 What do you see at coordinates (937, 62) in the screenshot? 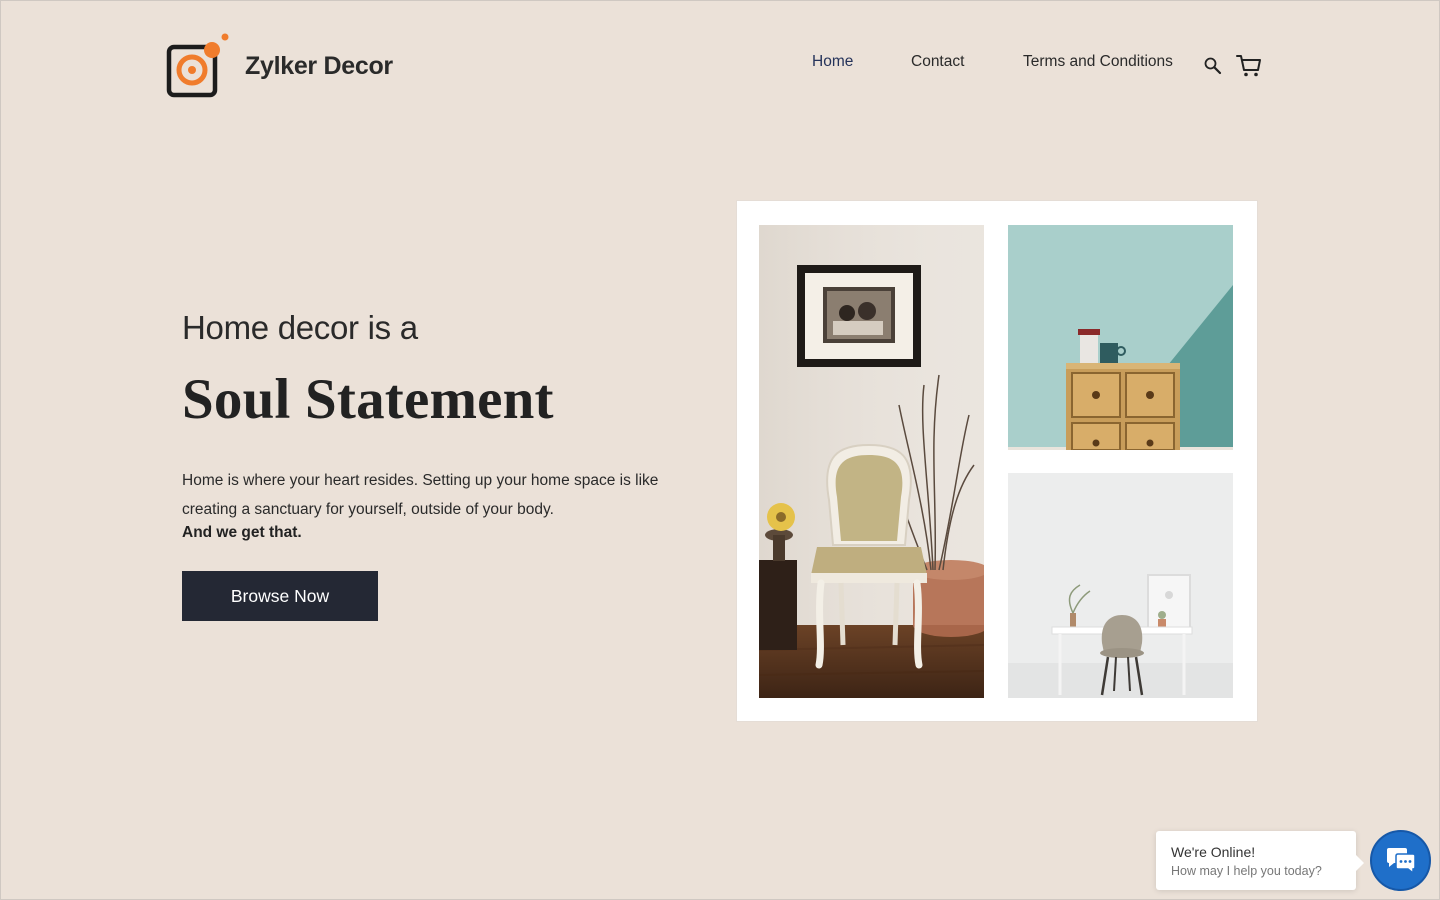
I see `nav-link-contact: Contact` at bounding box center [937, 62].